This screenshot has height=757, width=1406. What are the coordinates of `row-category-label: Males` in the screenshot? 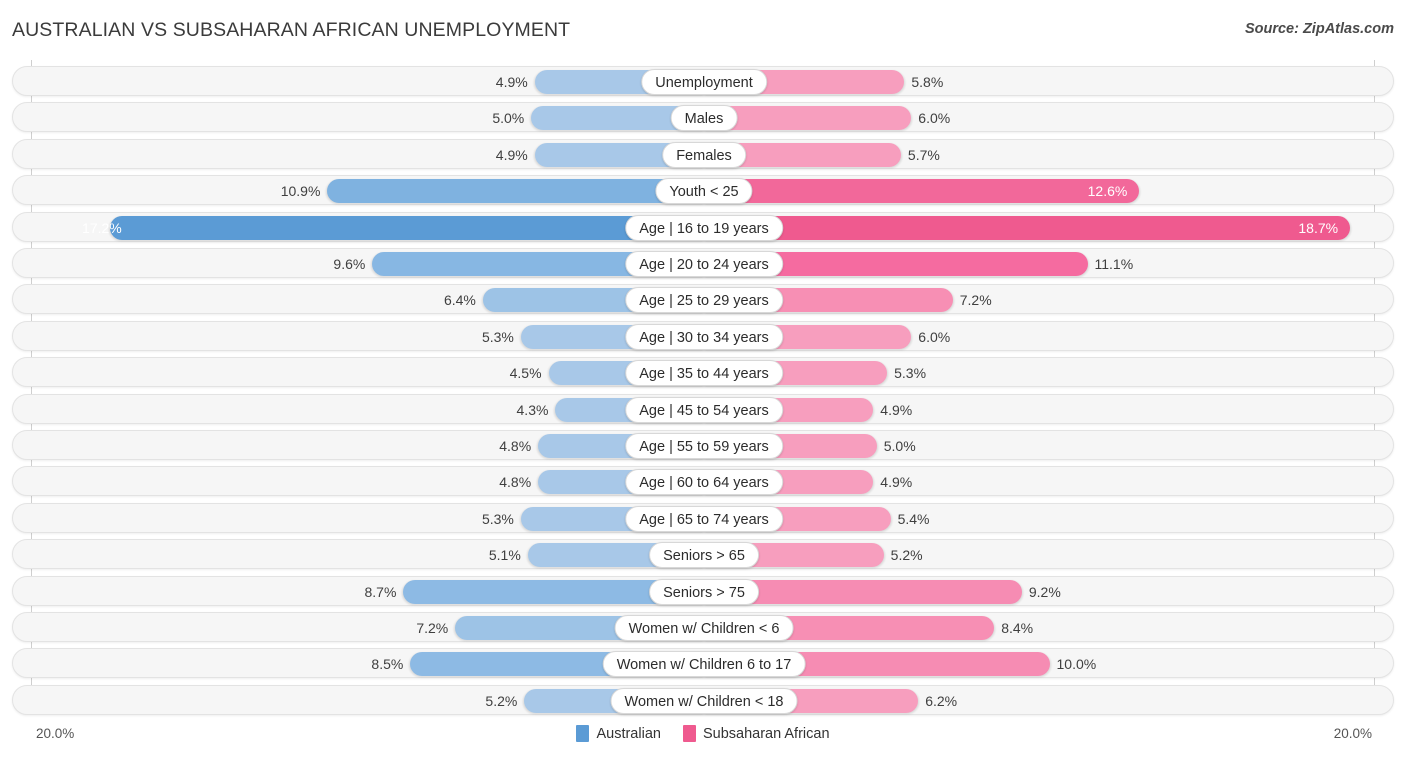 It's located at (704, 118).